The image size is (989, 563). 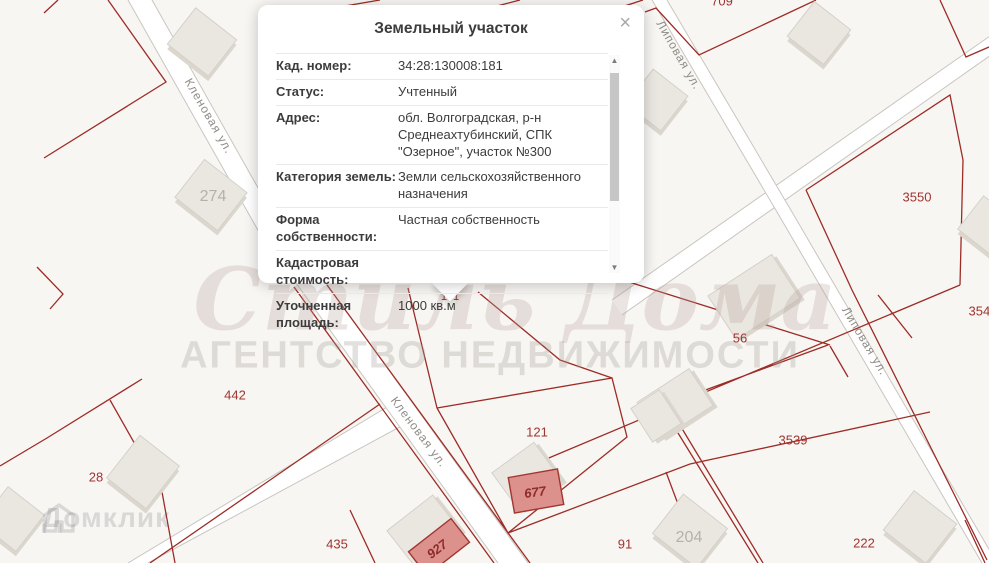 I want to click on attribute-row: Кад. номер: 34:28:130008:181, so click(x=442, y=66).